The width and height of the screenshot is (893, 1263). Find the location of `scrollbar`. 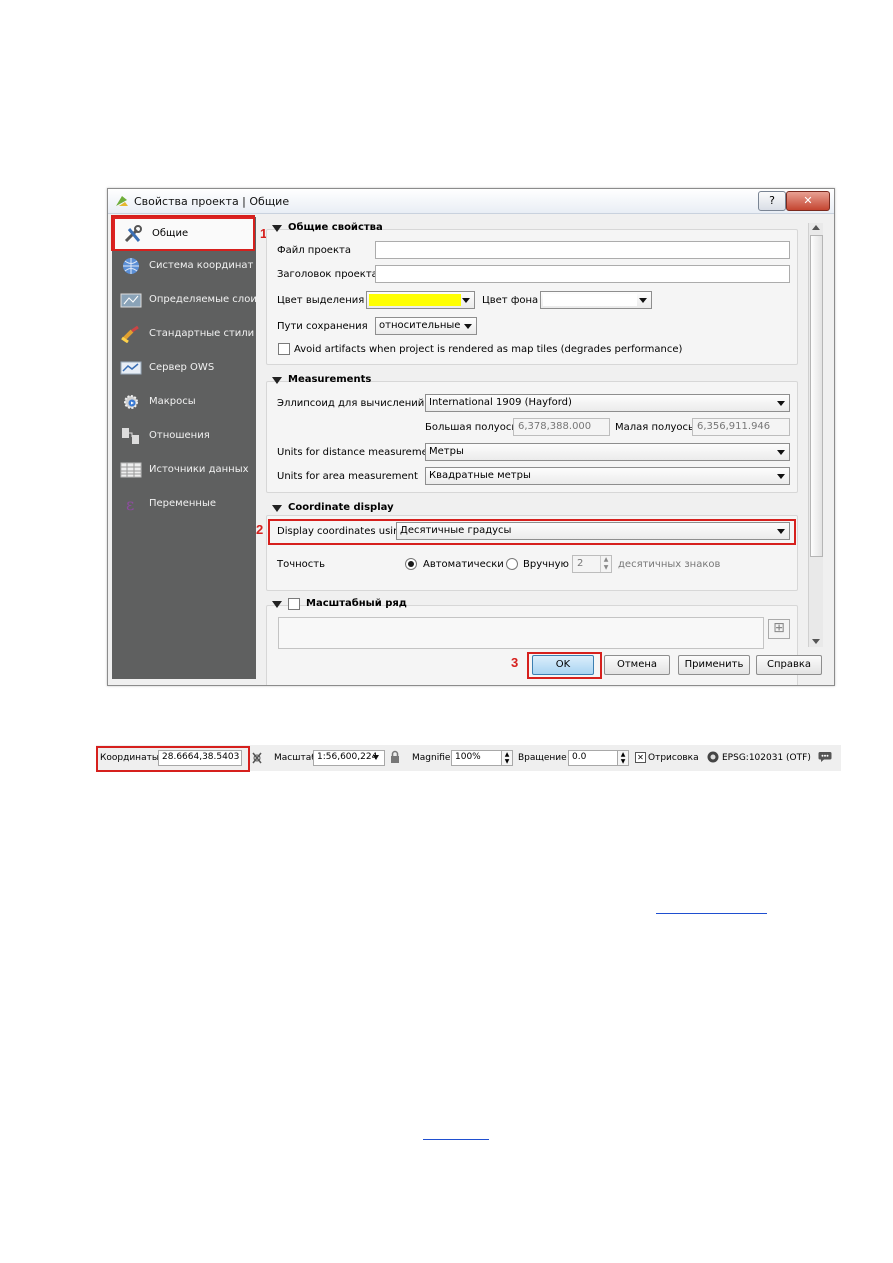

scrollbar is located at coordinates (815, 435).